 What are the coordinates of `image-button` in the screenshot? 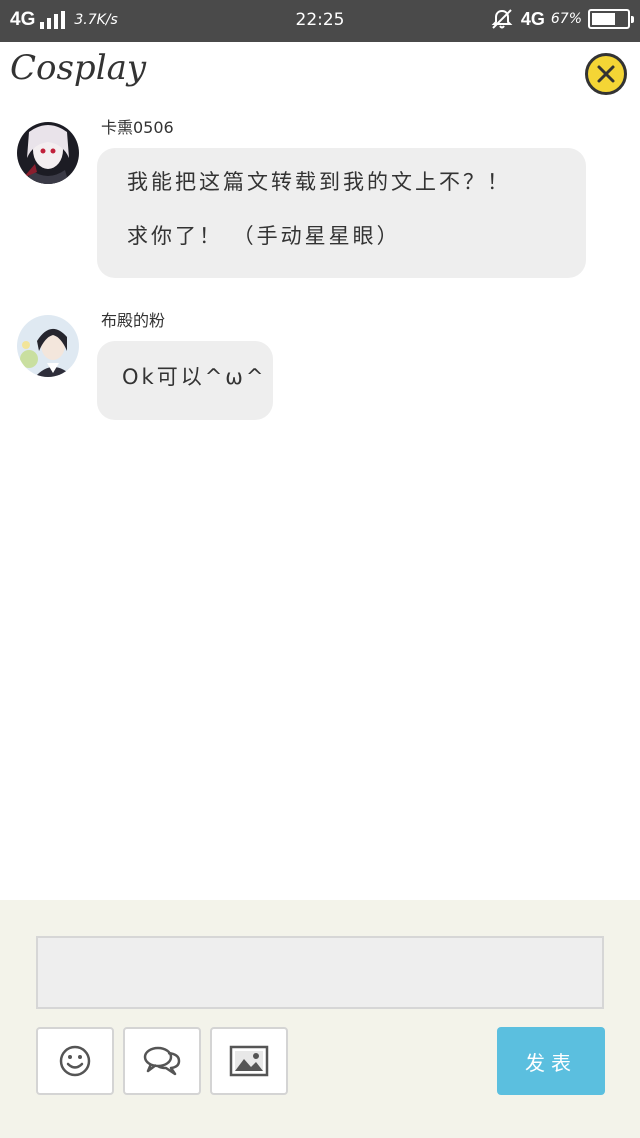 It's located at (249, 1061).